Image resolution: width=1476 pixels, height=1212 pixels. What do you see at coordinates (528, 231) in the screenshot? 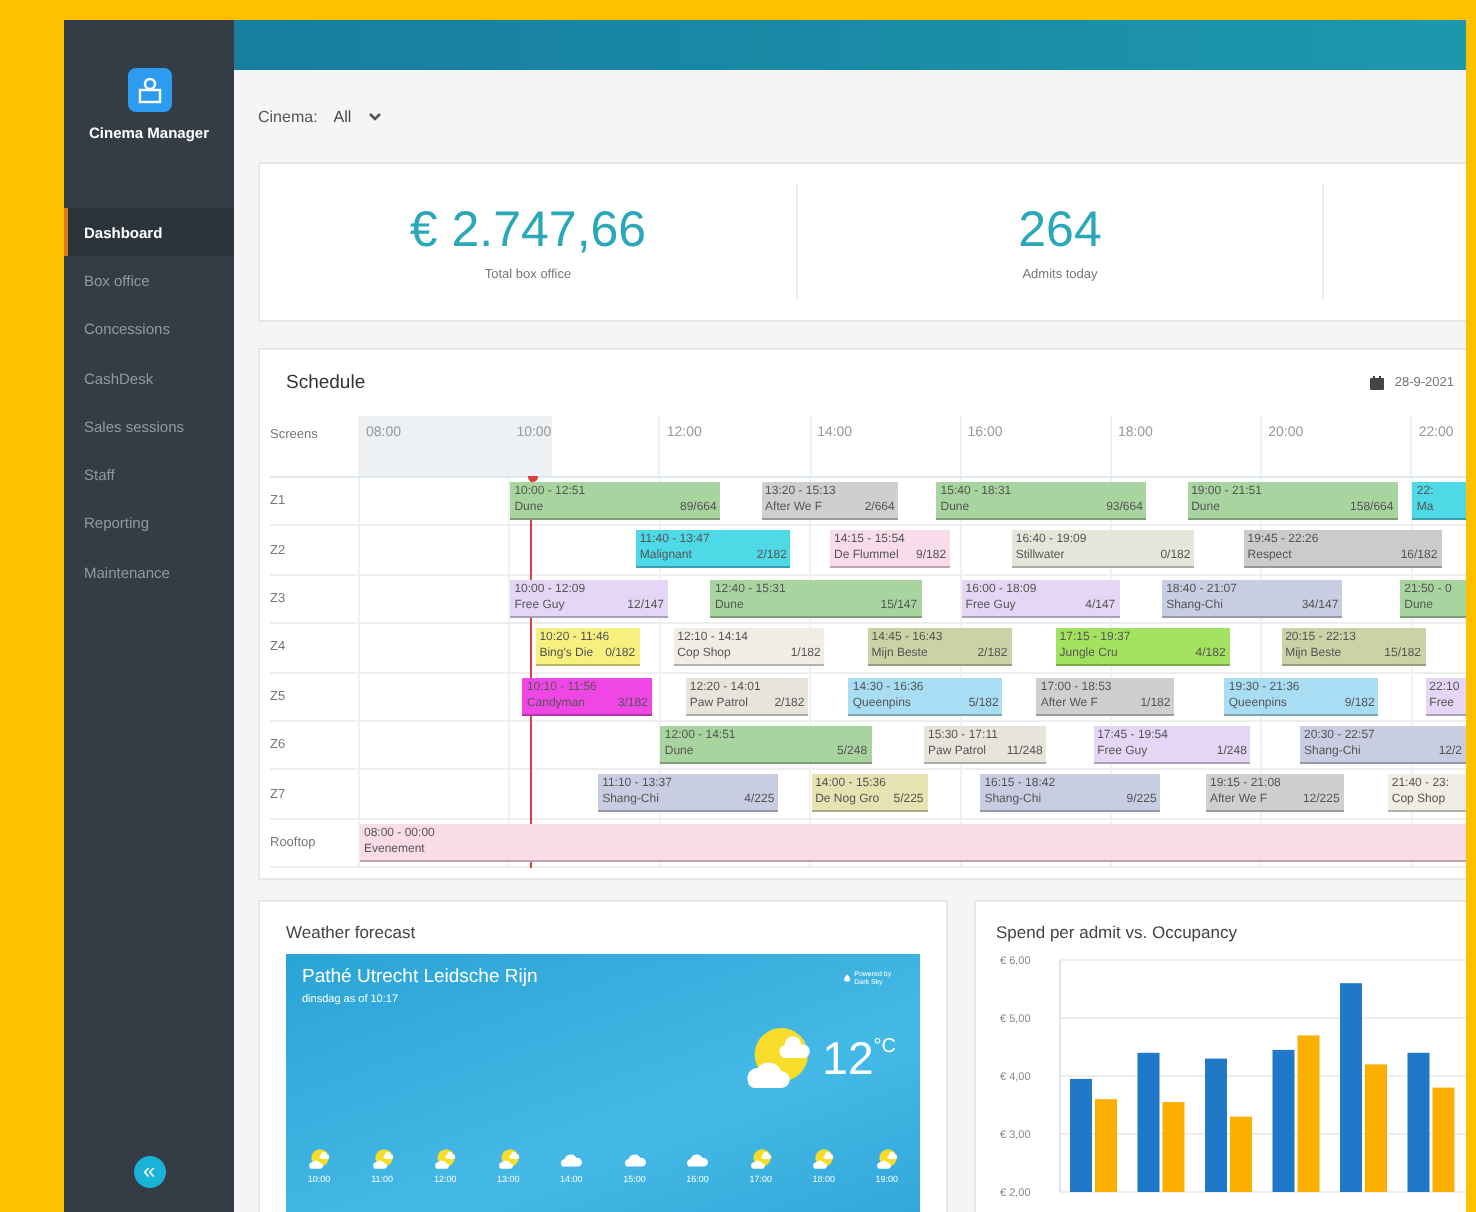
I see `kpi-value: € 2.747,66` at bounding box center [528, 231].